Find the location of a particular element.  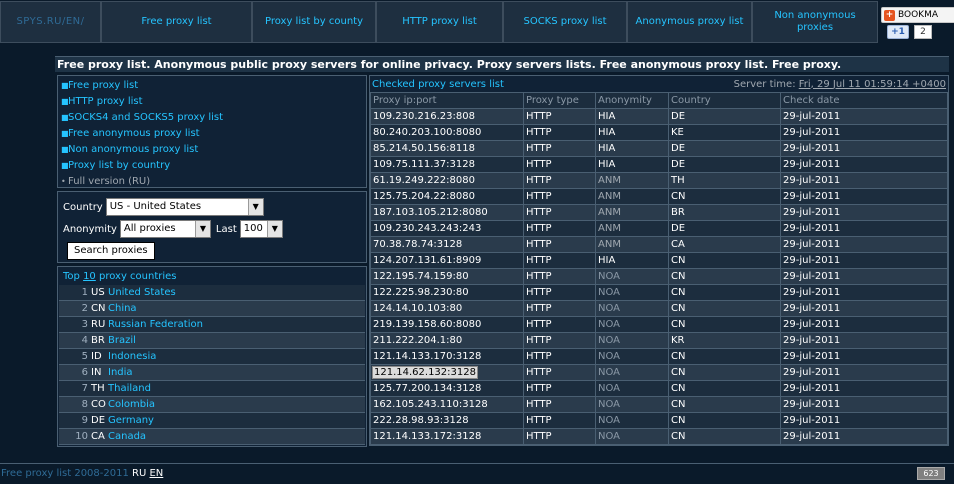

country-code: RU is located at coordinates (98, 324).